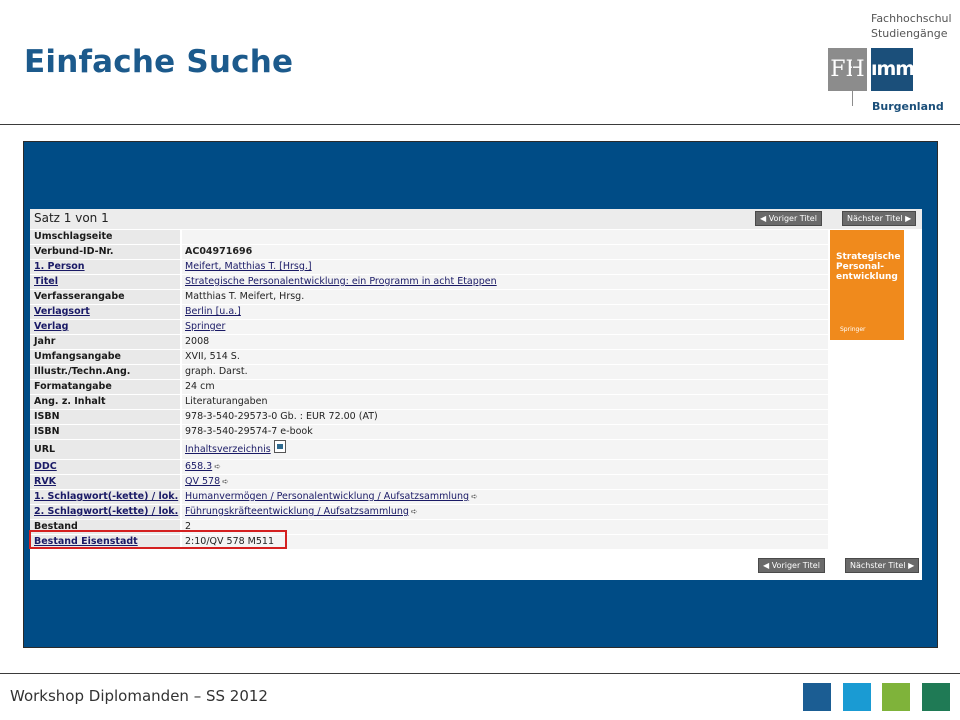 This screenshot has height=720, width=960. I want to click on toc-link: Inhaltsverzeichnis, so click(228, 449).